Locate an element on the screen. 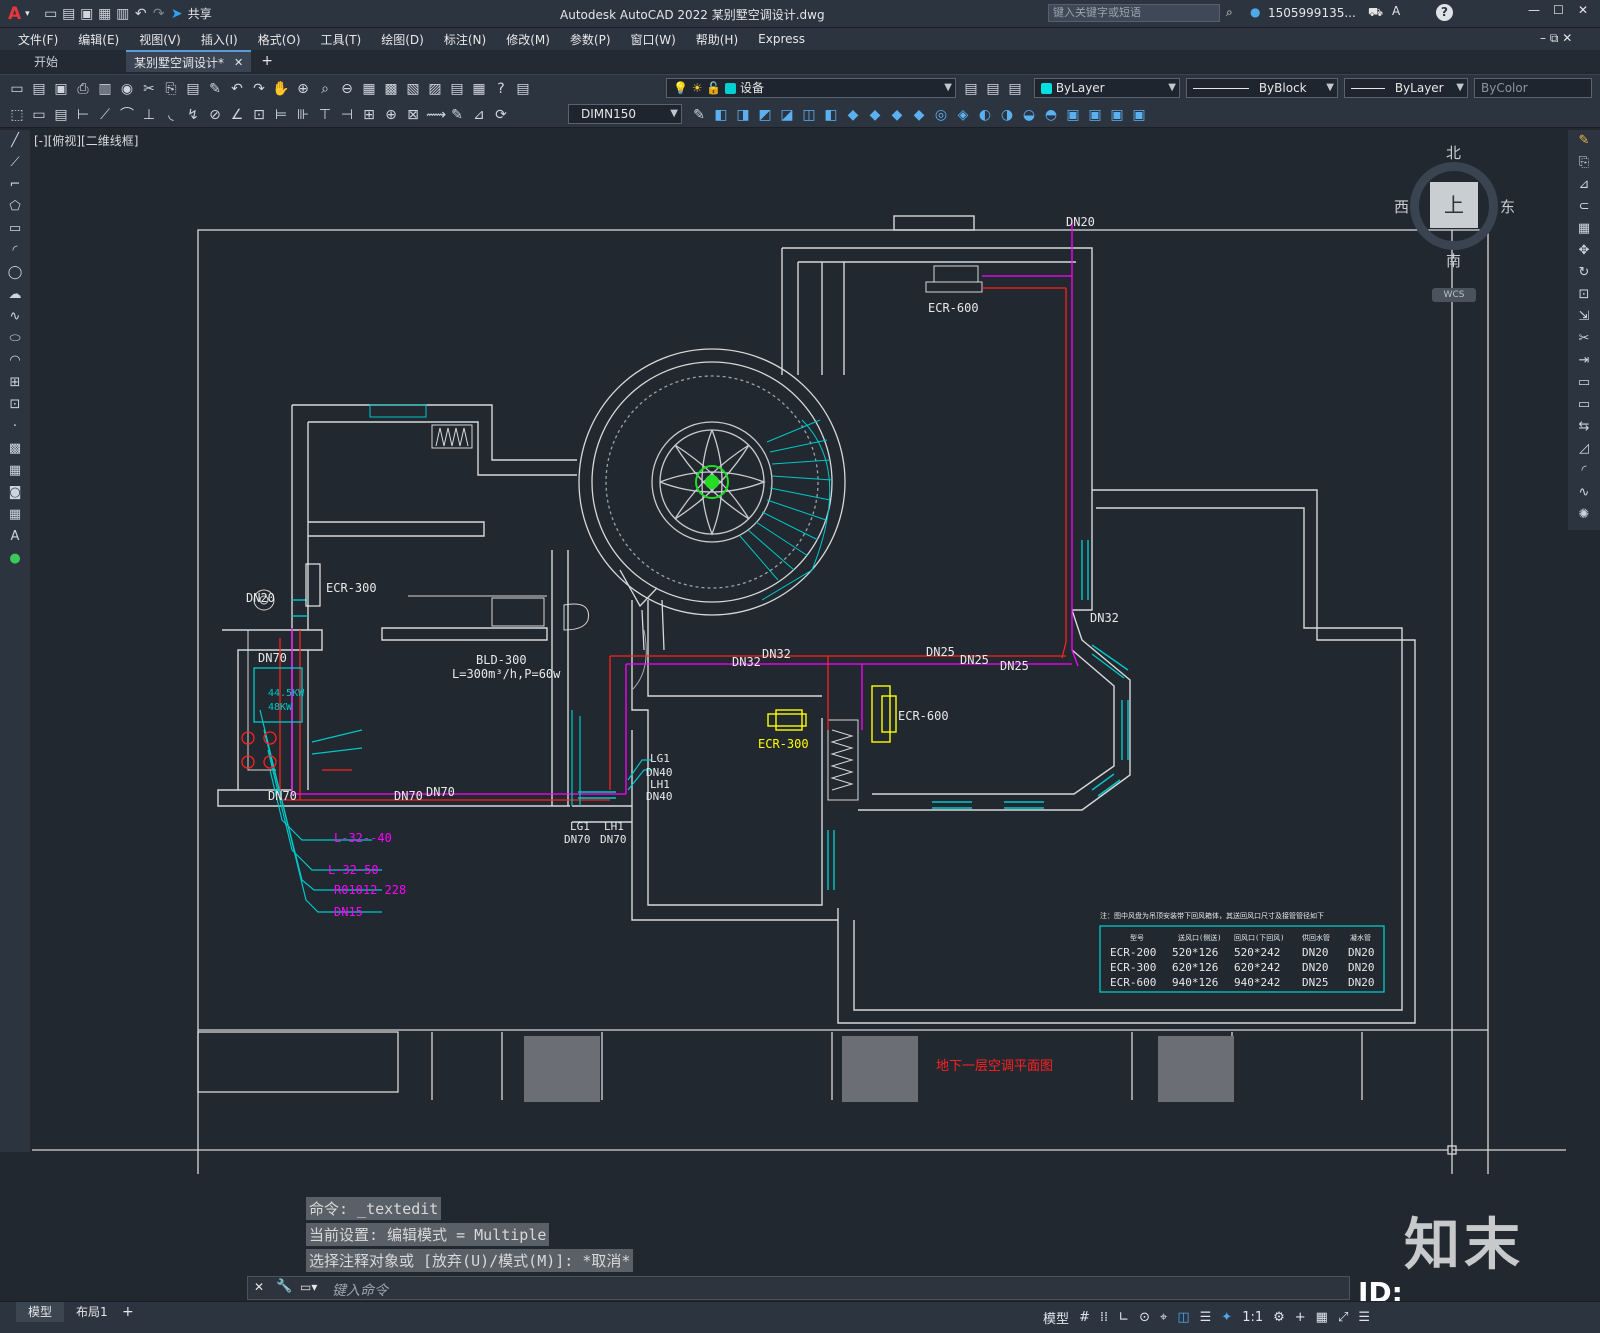 Image resolution: width=1600 pixels, height=1333 pixels. menu-dimension: 标注(N) is located at coordinates (465, 39).